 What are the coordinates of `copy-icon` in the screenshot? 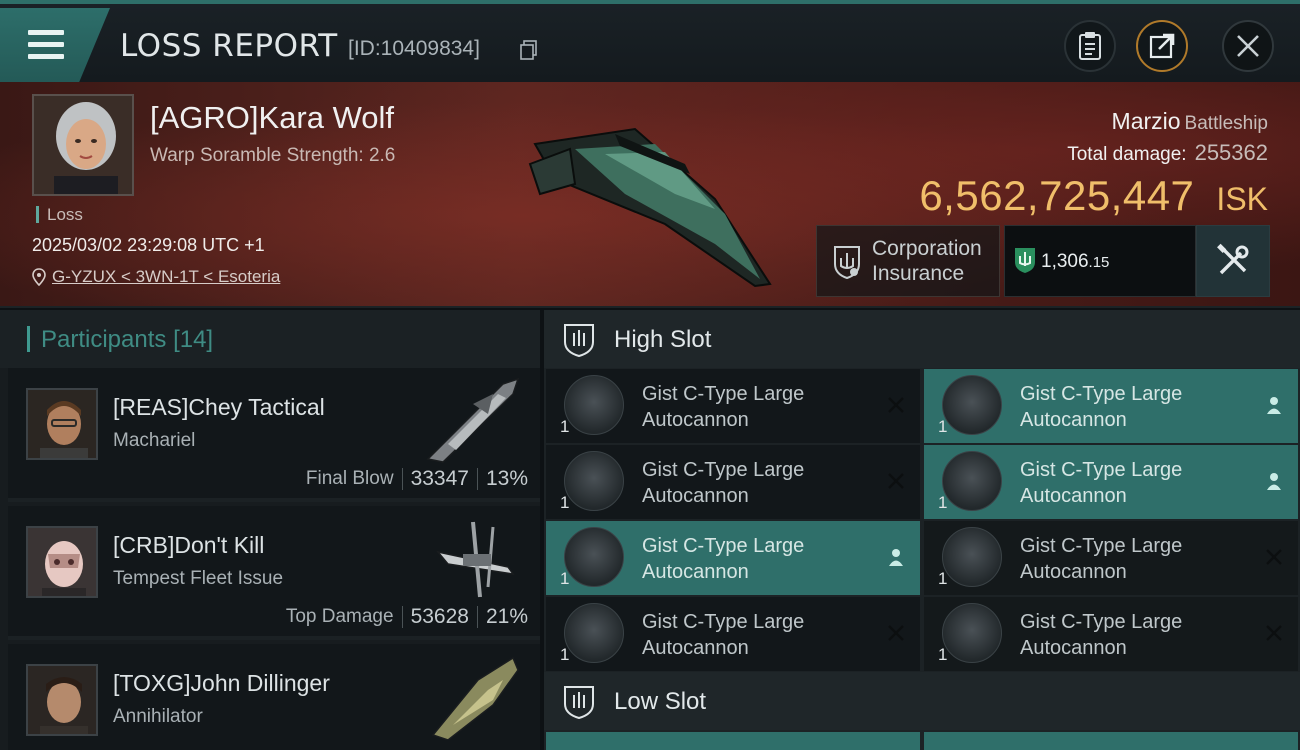 It's located at (529, 50).